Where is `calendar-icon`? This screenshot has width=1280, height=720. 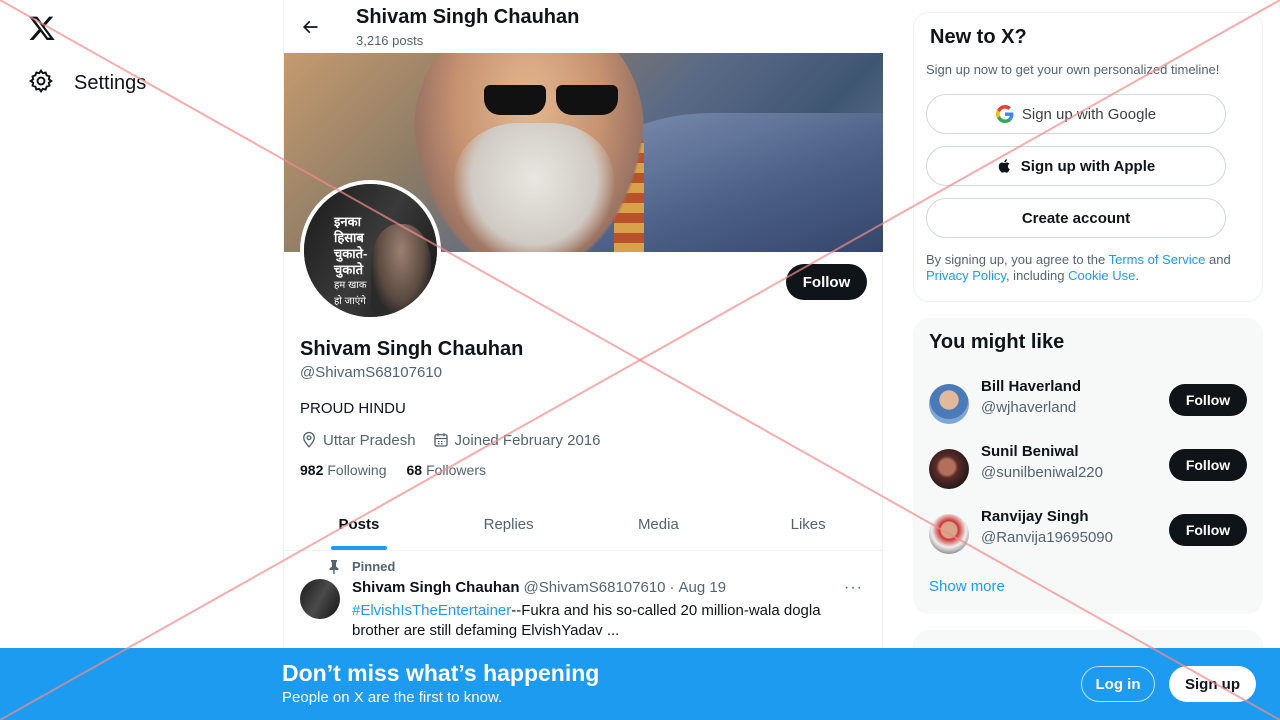 calendar-icon is located at coordinates (440, 440).